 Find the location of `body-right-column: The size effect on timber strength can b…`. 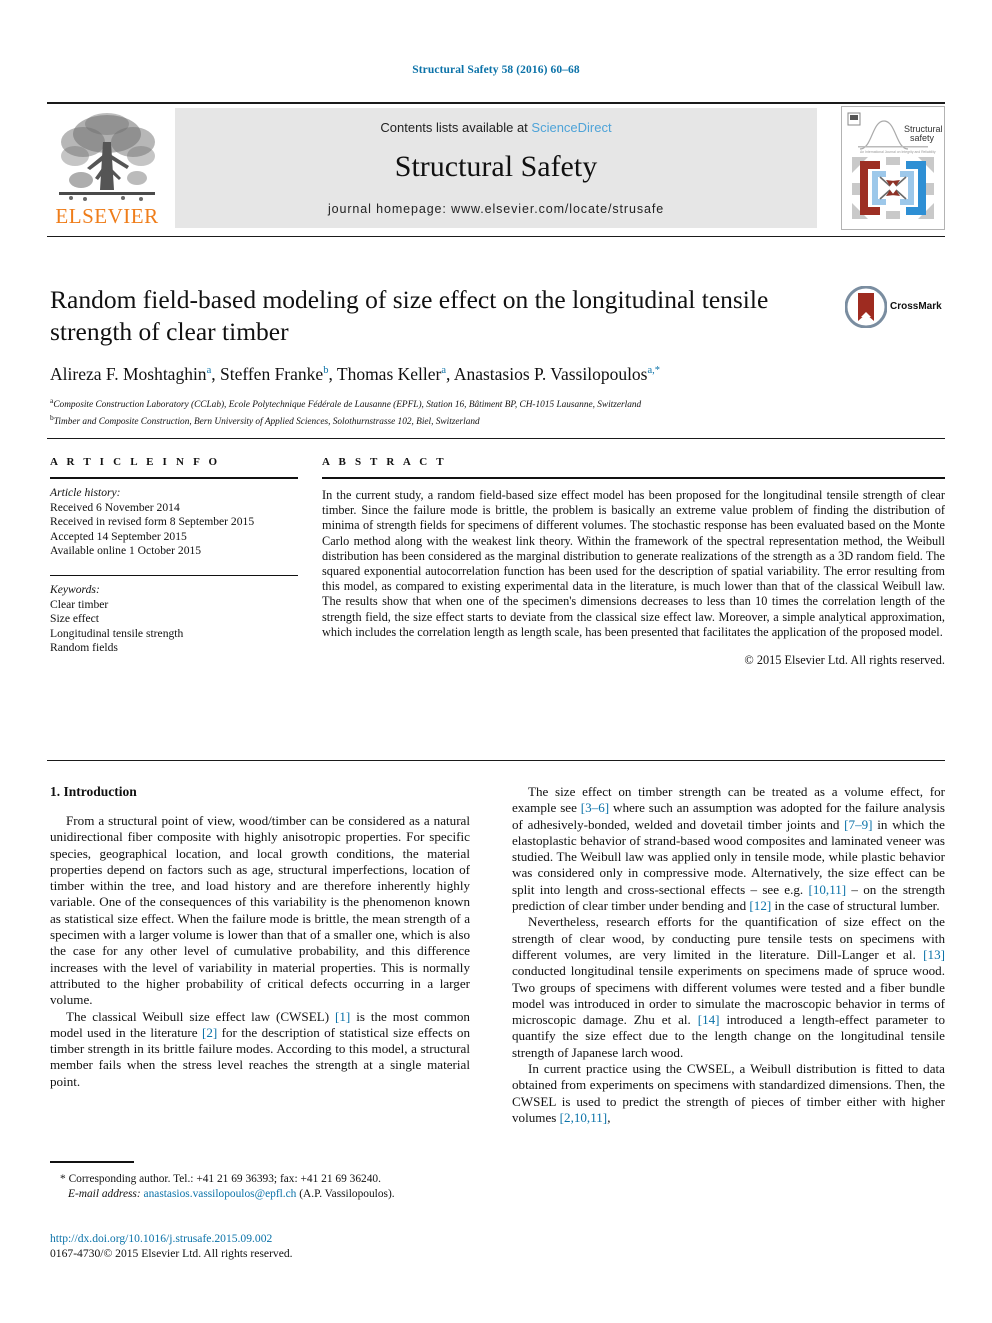

body-right-column: The size effect on timber strength can b… is located at coordinates (728, 955).